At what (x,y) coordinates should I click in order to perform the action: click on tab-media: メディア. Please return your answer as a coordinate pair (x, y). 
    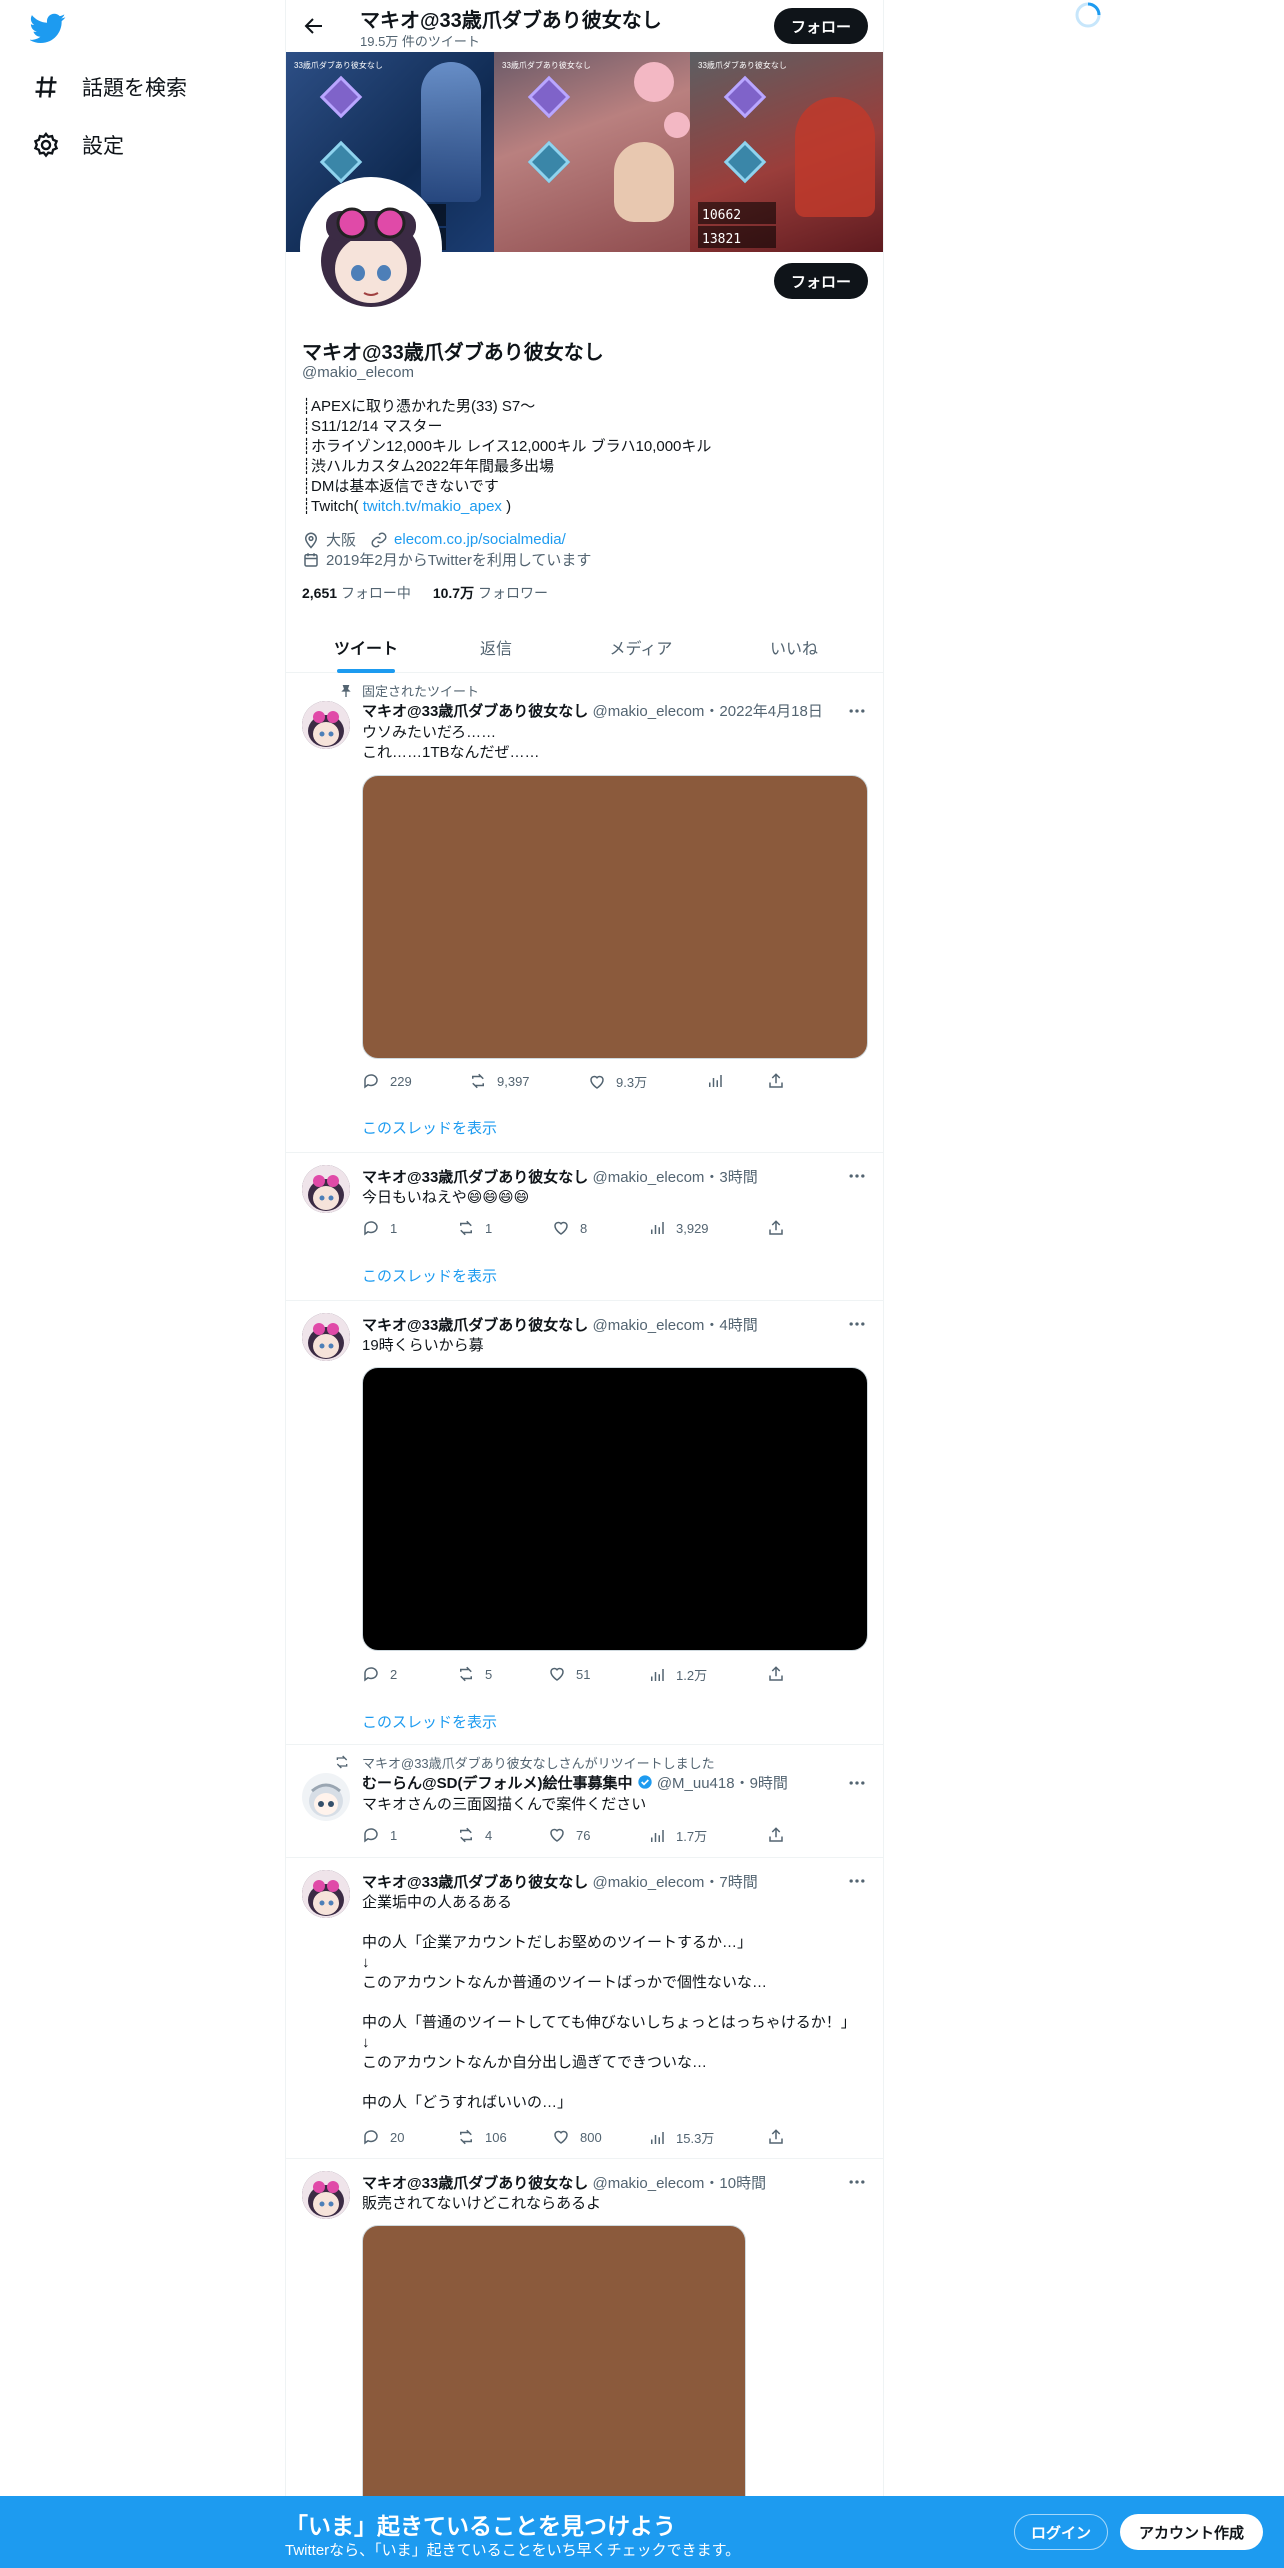
    Looking at the image, I should click on (641, 646).